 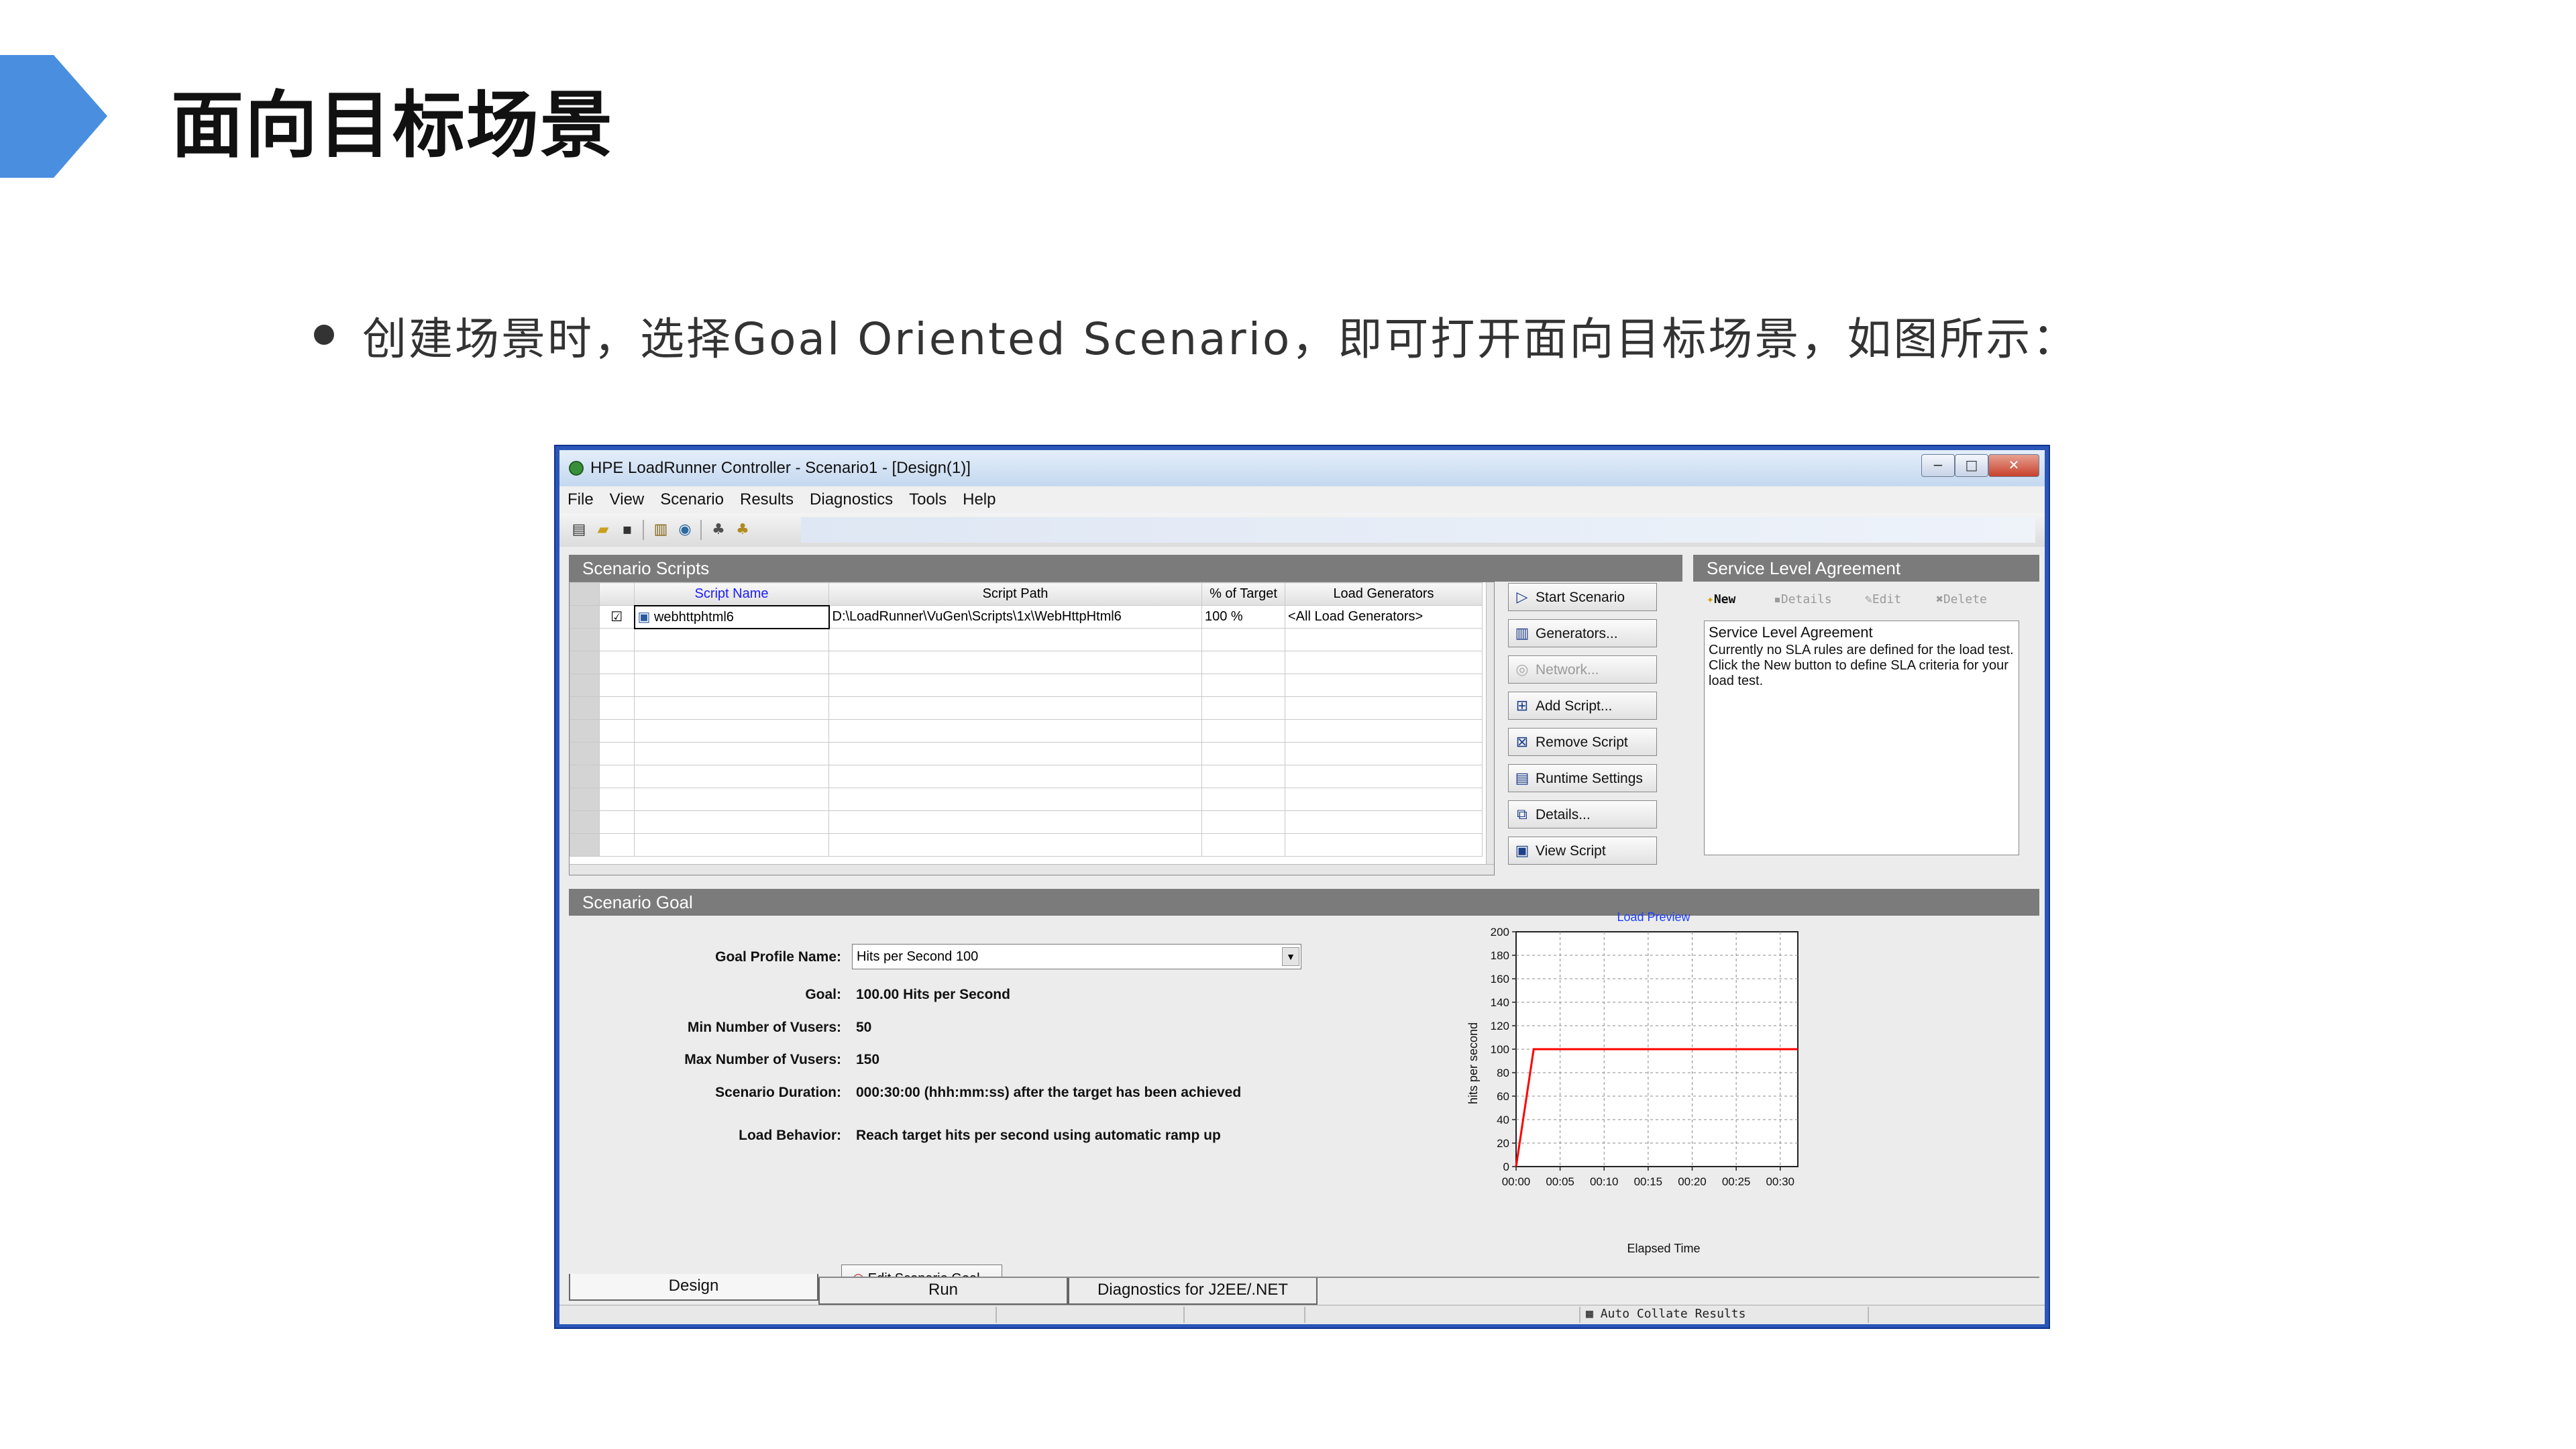 I want to click on menu-diagnostics: Diagnostics, so click(x=851, y=499).